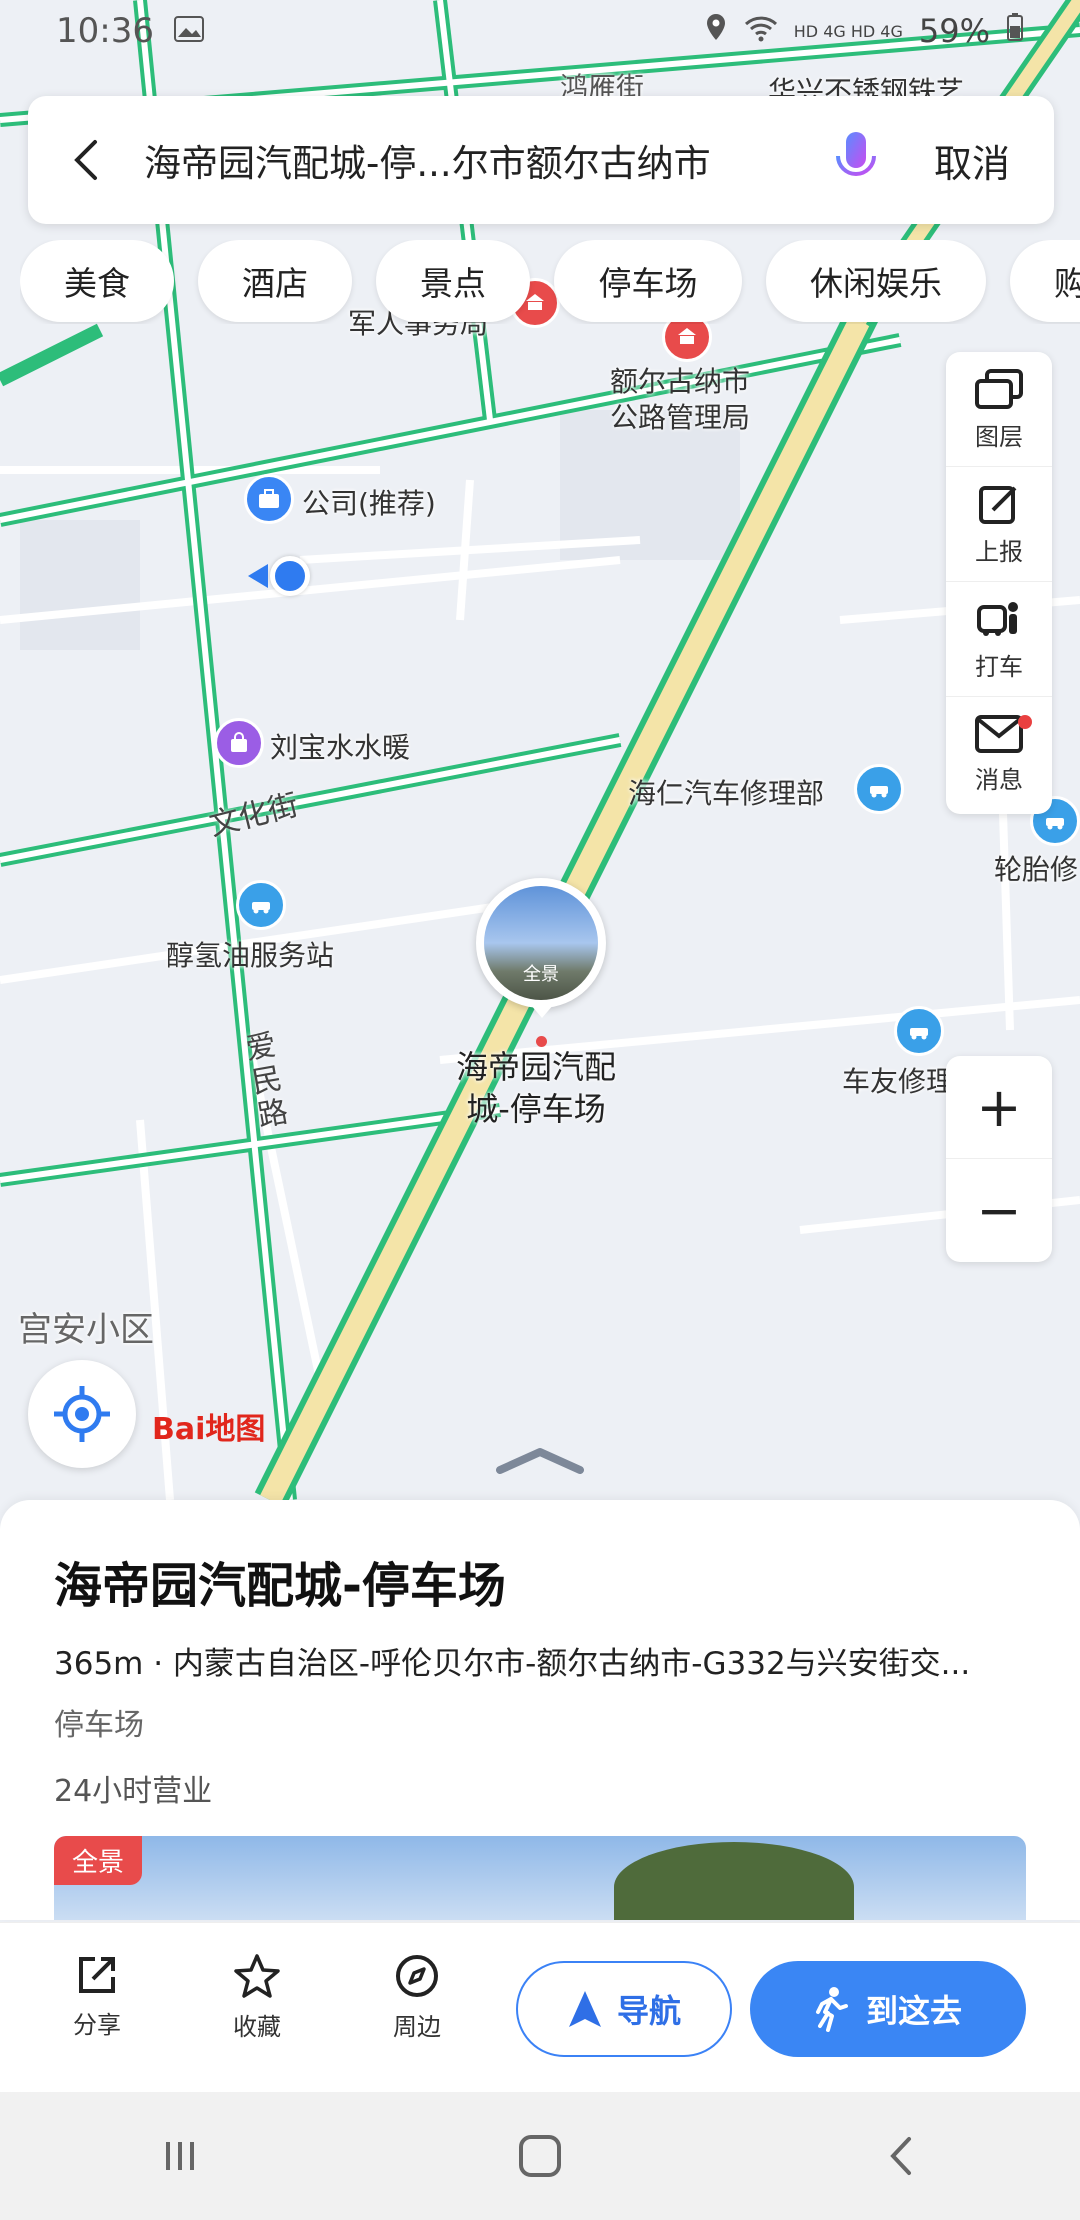  Describe the element at coordinates (1036, 868) in the screenshot. I see `poi-label-tire: 轮胎修` at that location.